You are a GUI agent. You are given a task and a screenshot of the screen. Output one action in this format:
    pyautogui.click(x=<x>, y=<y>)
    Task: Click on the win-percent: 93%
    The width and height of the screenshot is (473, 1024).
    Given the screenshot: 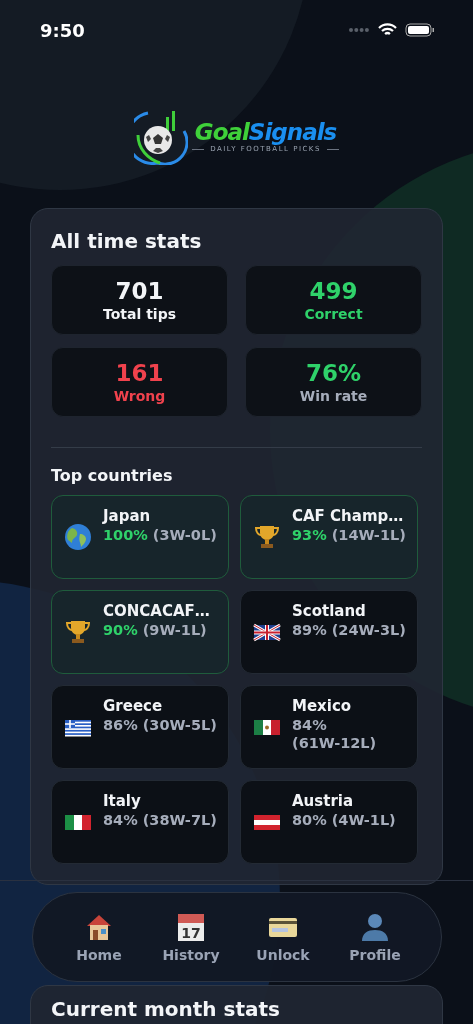 What is the action you would take?
    pyautogui.click(x=309, y=535)
    